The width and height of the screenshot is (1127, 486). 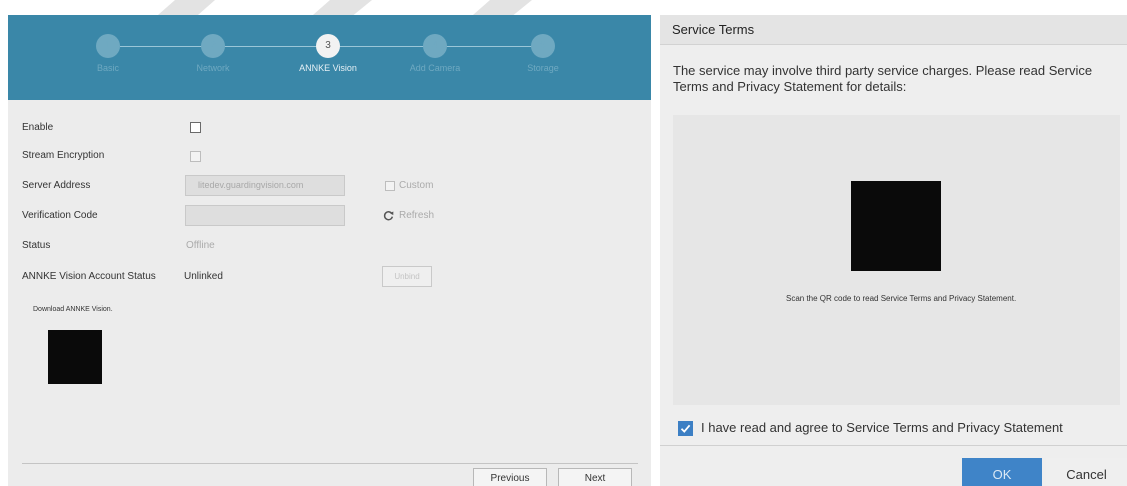 What do you see at coordinates (328, 68) in the screenshot?
I see `step-label: ANNKE Vision` at bounding box center [328, 68].